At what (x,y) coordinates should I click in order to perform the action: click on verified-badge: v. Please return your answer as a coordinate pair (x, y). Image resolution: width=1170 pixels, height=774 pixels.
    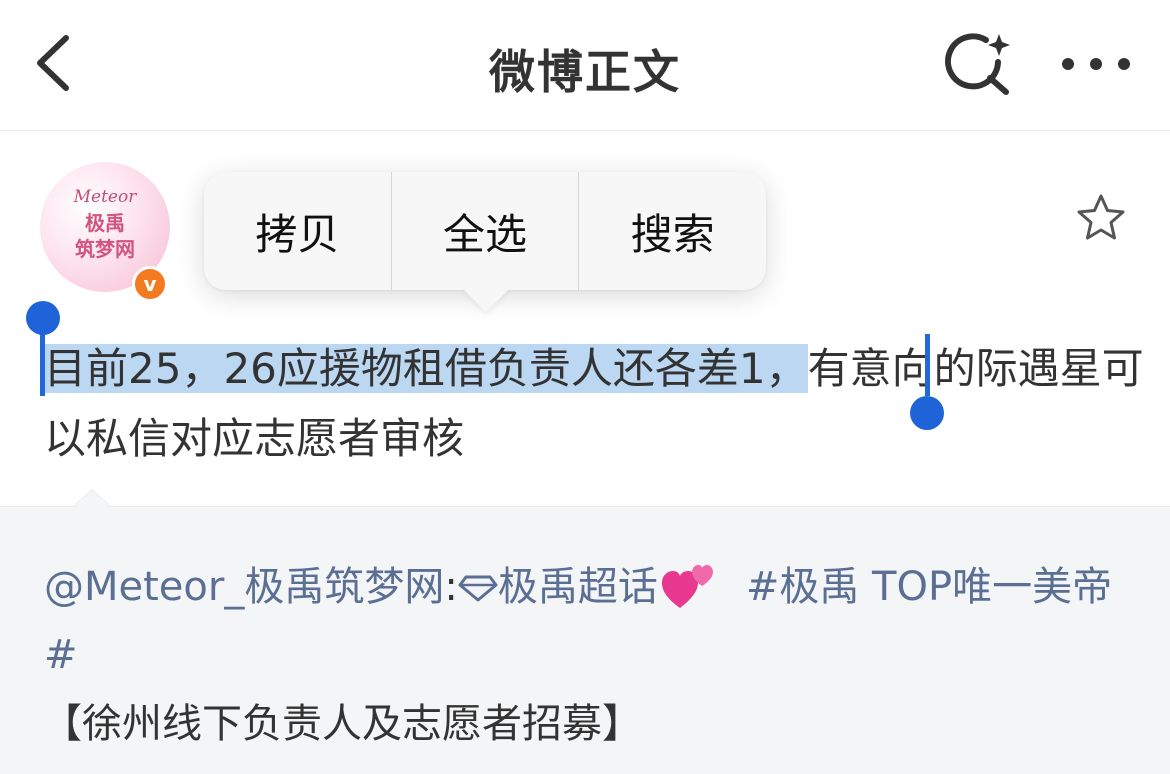
    Looking at the image, I should click on (150, 284).